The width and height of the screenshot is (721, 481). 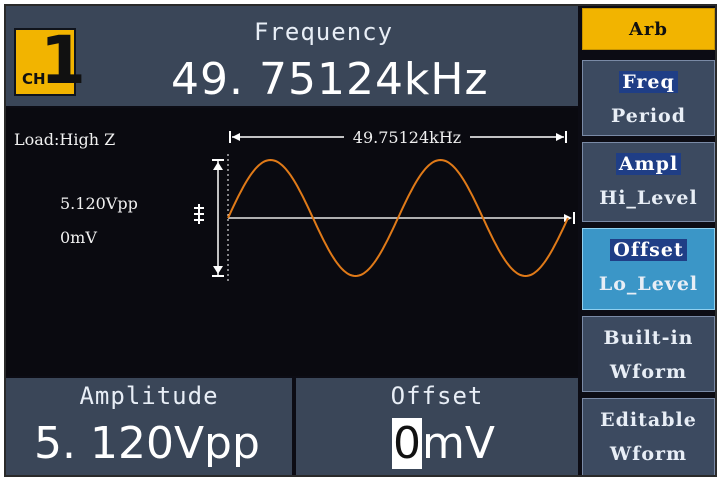 What do you see at coordinates (648, 269) in the screenshot?
I see `menu-offset-lolevel-button: Offset Lo_Level` at bounding box center [648, 269].